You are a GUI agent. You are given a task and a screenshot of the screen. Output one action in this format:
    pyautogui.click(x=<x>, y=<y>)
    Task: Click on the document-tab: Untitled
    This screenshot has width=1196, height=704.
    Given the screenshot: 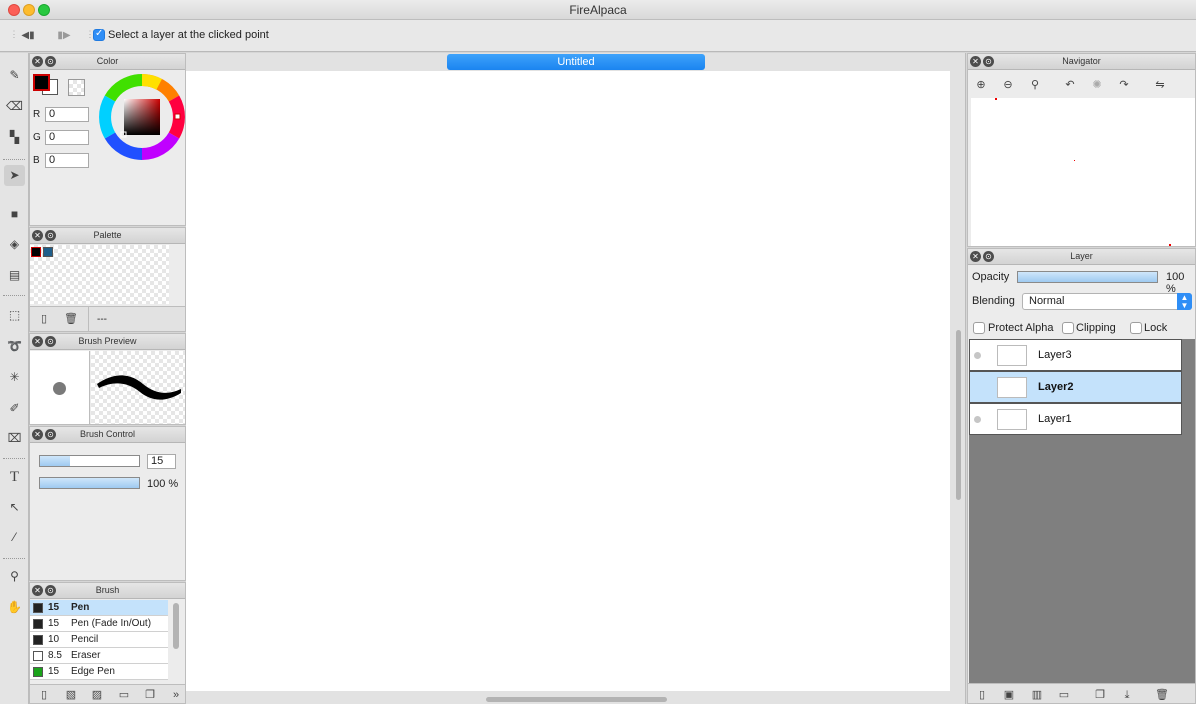 What is the action you would take?
    pyautogui.click(x=576, y=62)
    